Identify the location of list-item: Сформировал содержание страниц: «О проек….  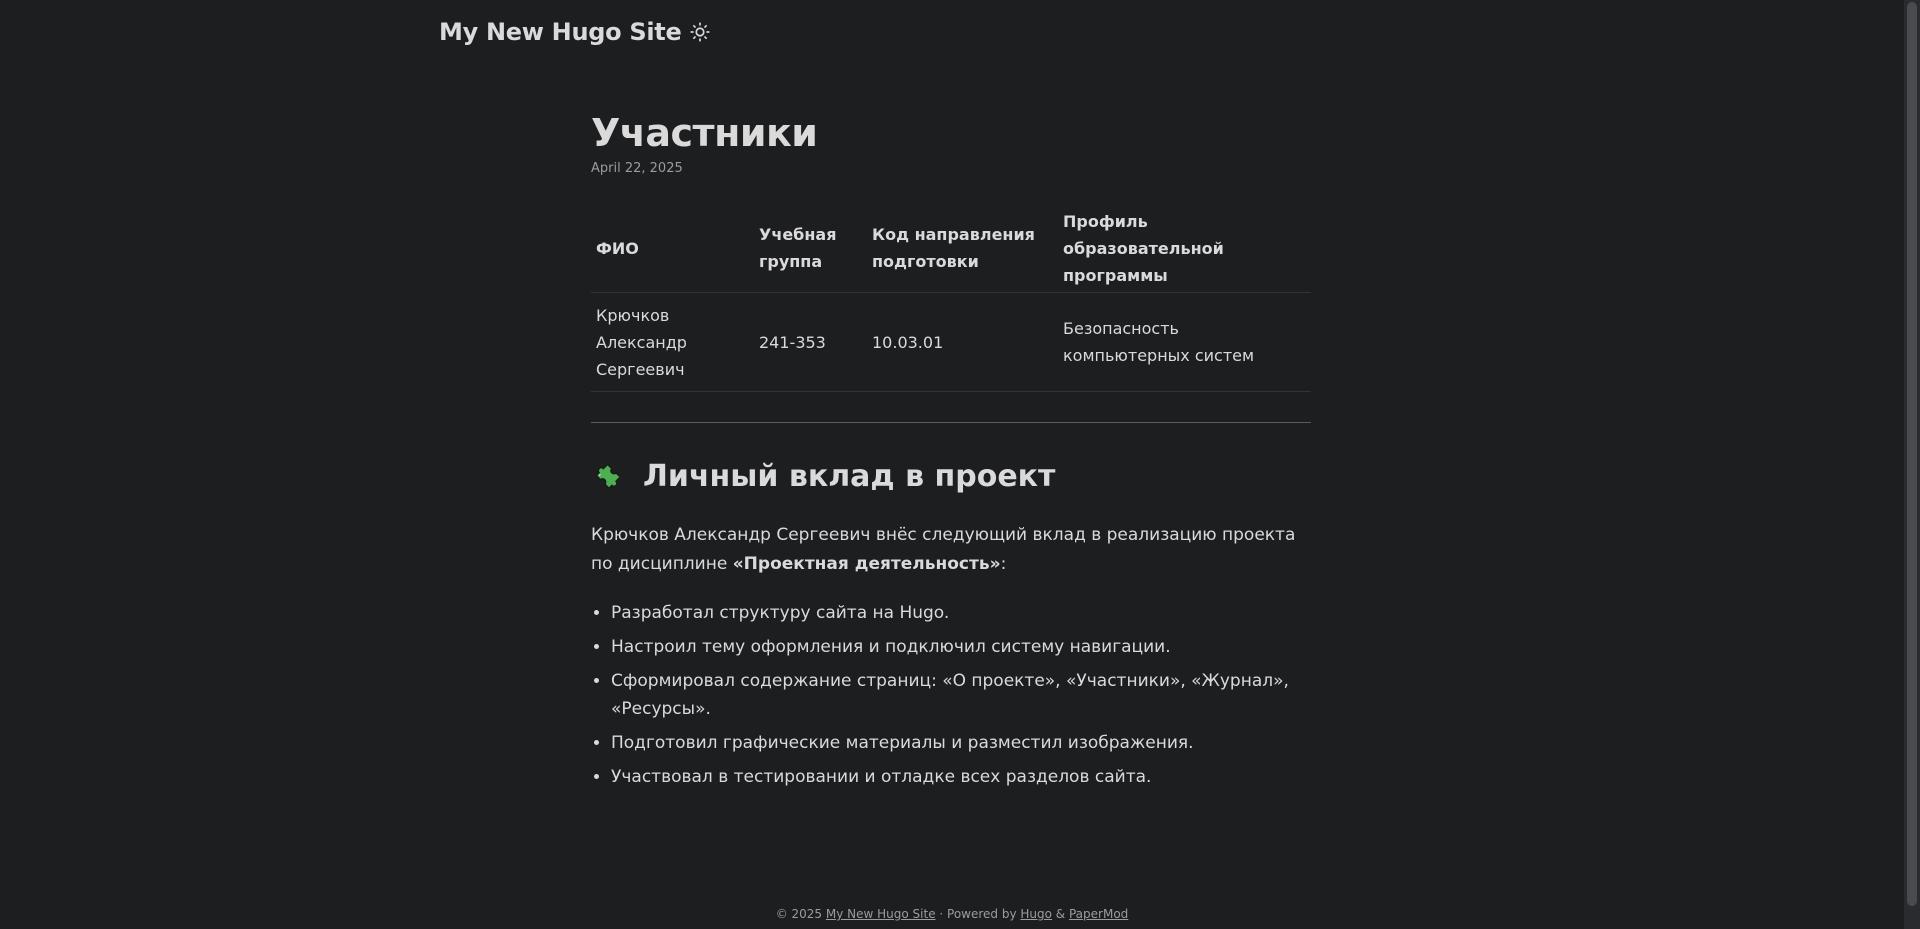
(961, 695).